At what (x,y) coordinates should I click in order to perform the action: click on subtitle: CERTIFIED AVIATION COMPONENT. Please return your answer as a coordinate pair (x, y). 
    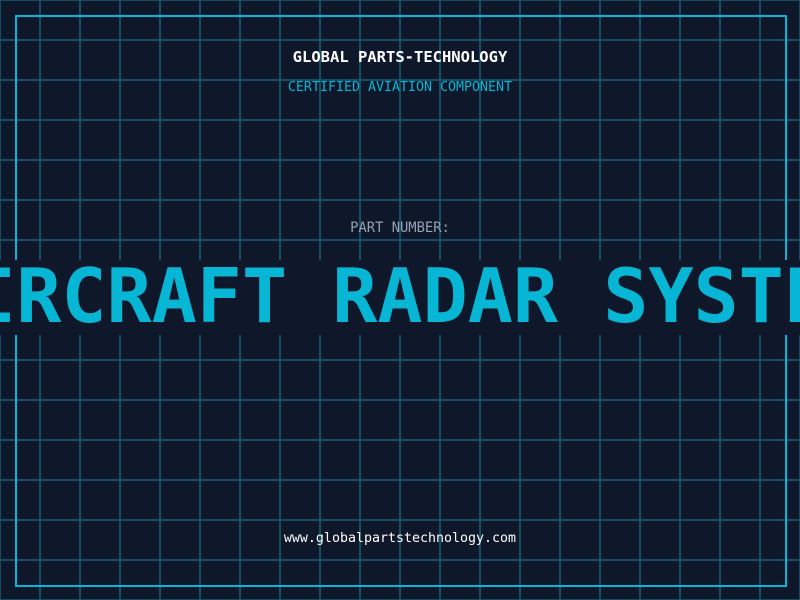
    Looking at the image, I should click on (400, 87).